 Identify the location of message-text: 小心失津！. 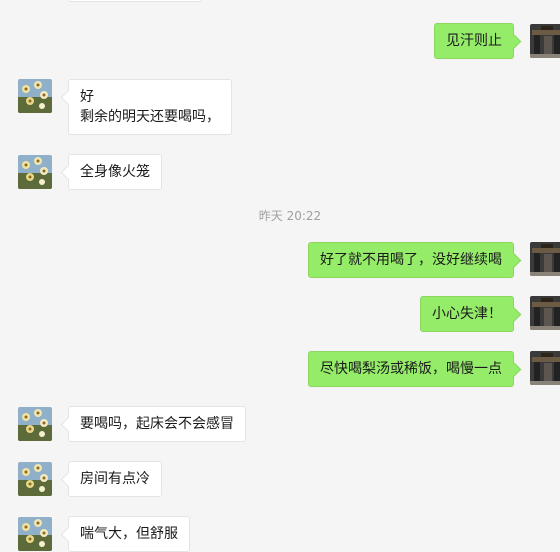
(467, 314).